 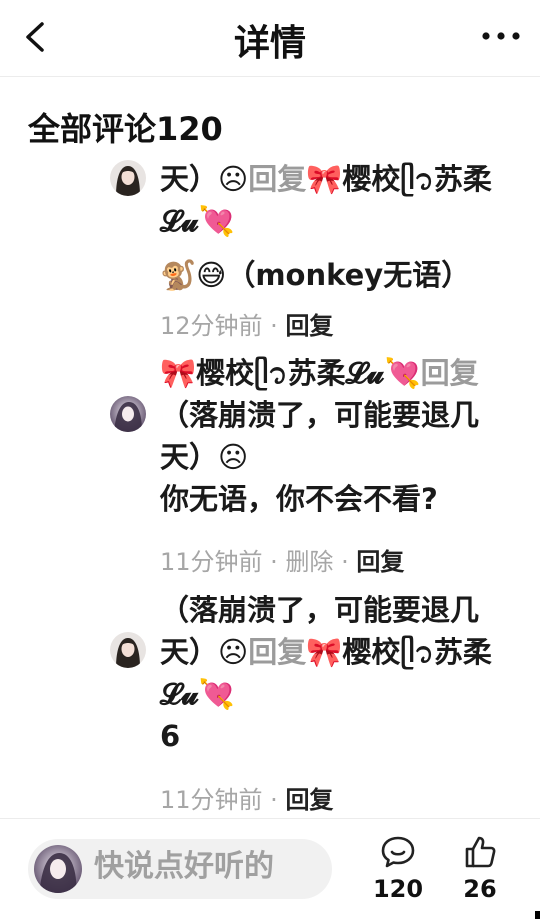 What do you see at coordinates (345, 673) in the screenshot?
I see `comment-text: （落崩溃了，可能要退几 天）☹回复🎀樱校ᥫ᭡苏柔 𝓛𝓾💘 6` at bounding box center [345, 673].